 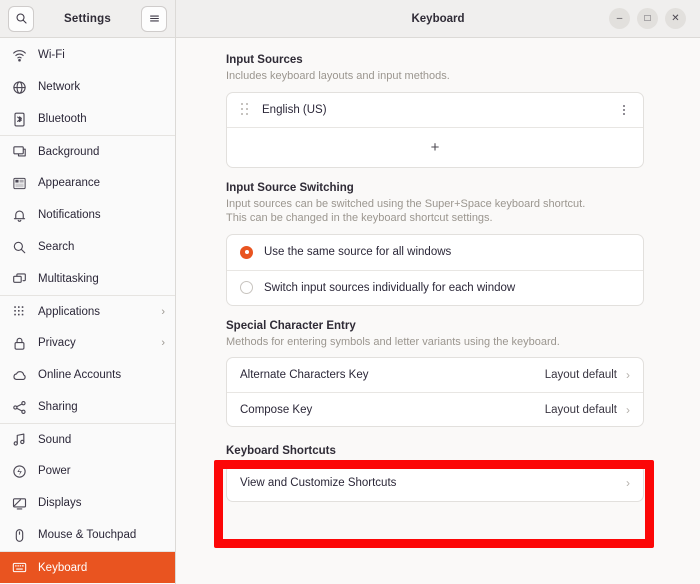 I want to click on sidebar-item-label: Privacy, so click(x=57, y=343).